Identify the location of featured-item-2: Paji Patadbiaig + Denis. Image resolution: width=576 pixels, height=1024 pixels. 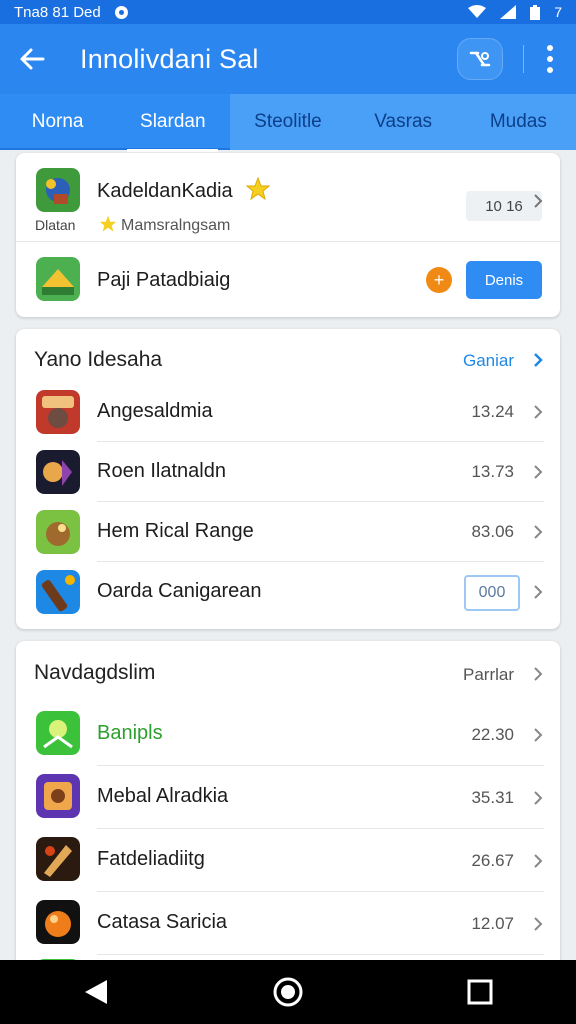
(288, 280).